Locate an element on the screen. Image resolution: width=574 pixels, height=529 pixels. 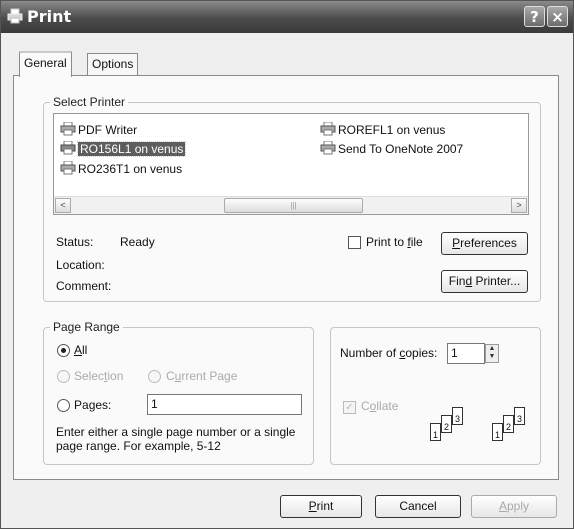
scroll-thumb: ||| is located at coordinates (293, 205).